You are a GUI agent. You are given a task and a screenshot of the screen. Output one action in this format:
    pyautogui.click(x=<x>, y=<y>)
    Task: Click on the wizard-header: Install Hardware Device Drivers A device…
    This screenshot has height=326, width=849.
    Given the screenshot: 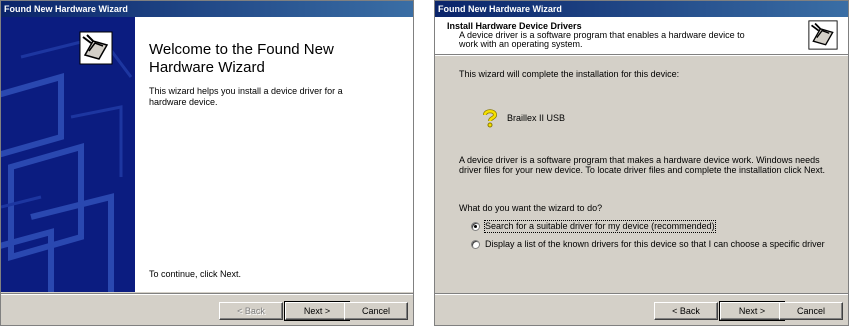 What is the action you would take?
    pyautogui.click(x=641, y=35)
    